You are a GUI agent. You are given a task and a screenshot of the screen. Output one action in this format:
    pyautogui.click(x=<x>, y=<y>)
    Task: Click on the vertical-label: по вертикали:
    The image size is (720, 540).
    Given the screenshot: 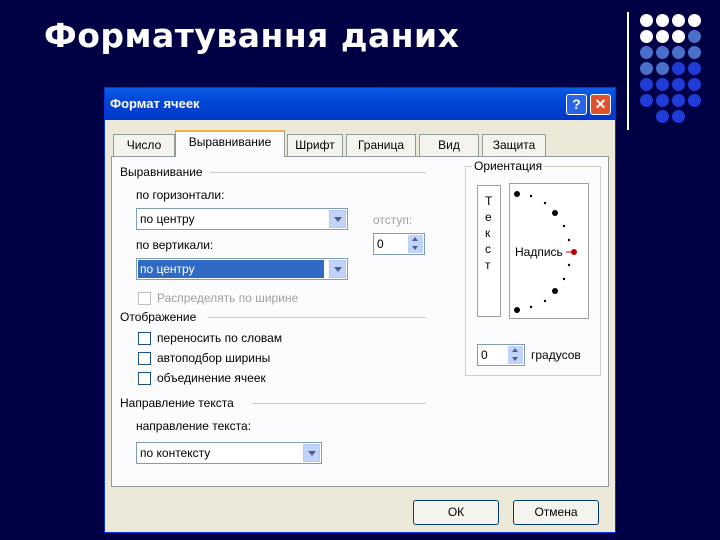 What is the action you would take?
    pyautogui.click(x=175, y=245)
    